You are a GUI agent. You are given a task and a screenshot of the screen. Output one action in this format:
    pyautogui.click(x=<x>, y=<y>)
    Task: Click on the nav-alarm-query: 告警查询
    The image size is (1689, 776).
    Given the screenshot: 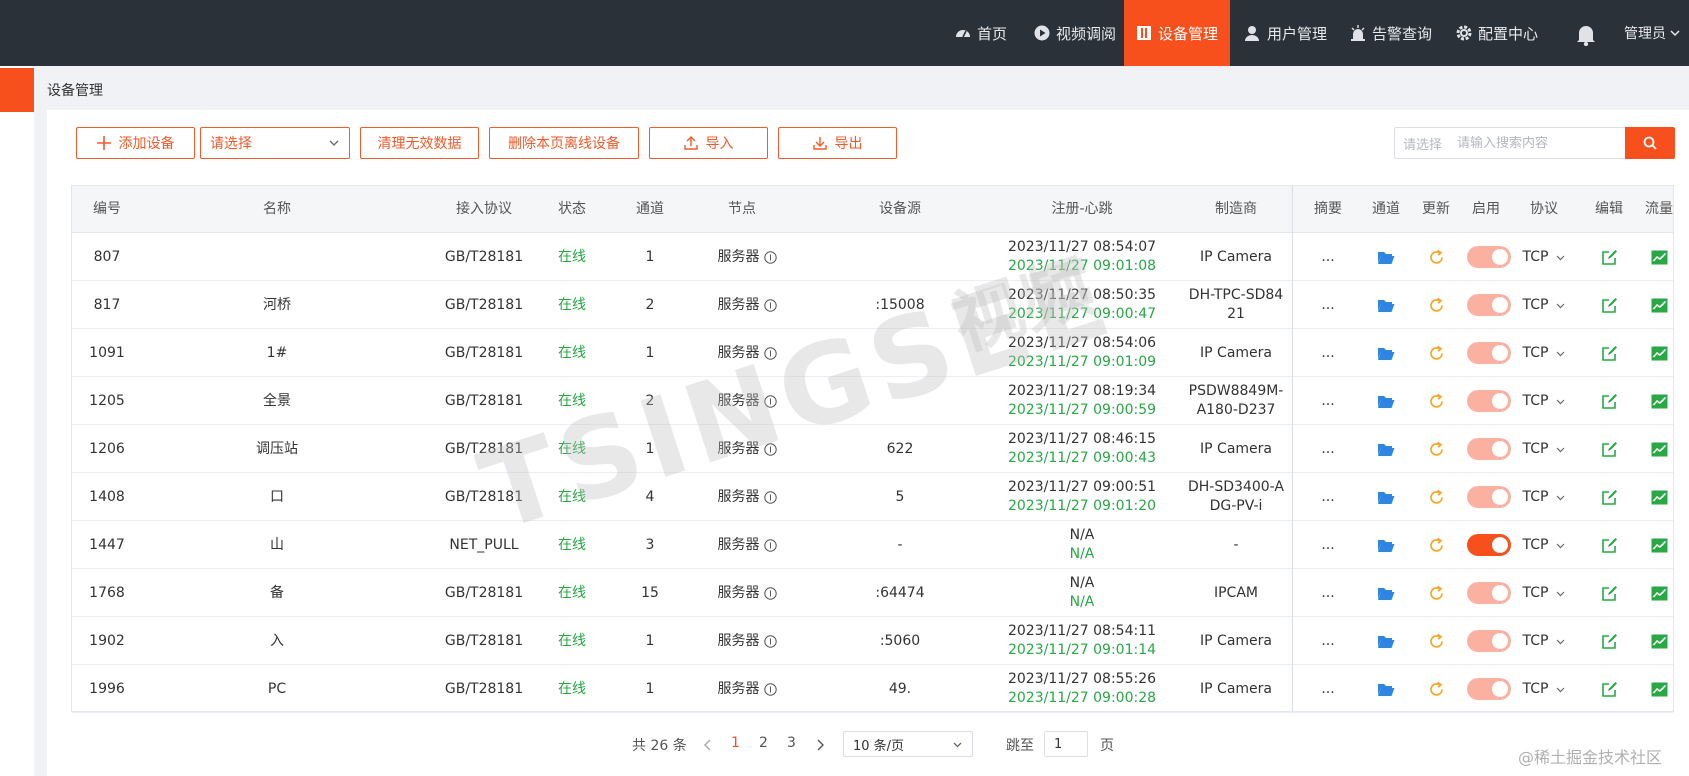 What is the action you would take?
    pyautogui.click(x=1391, y=33)
    